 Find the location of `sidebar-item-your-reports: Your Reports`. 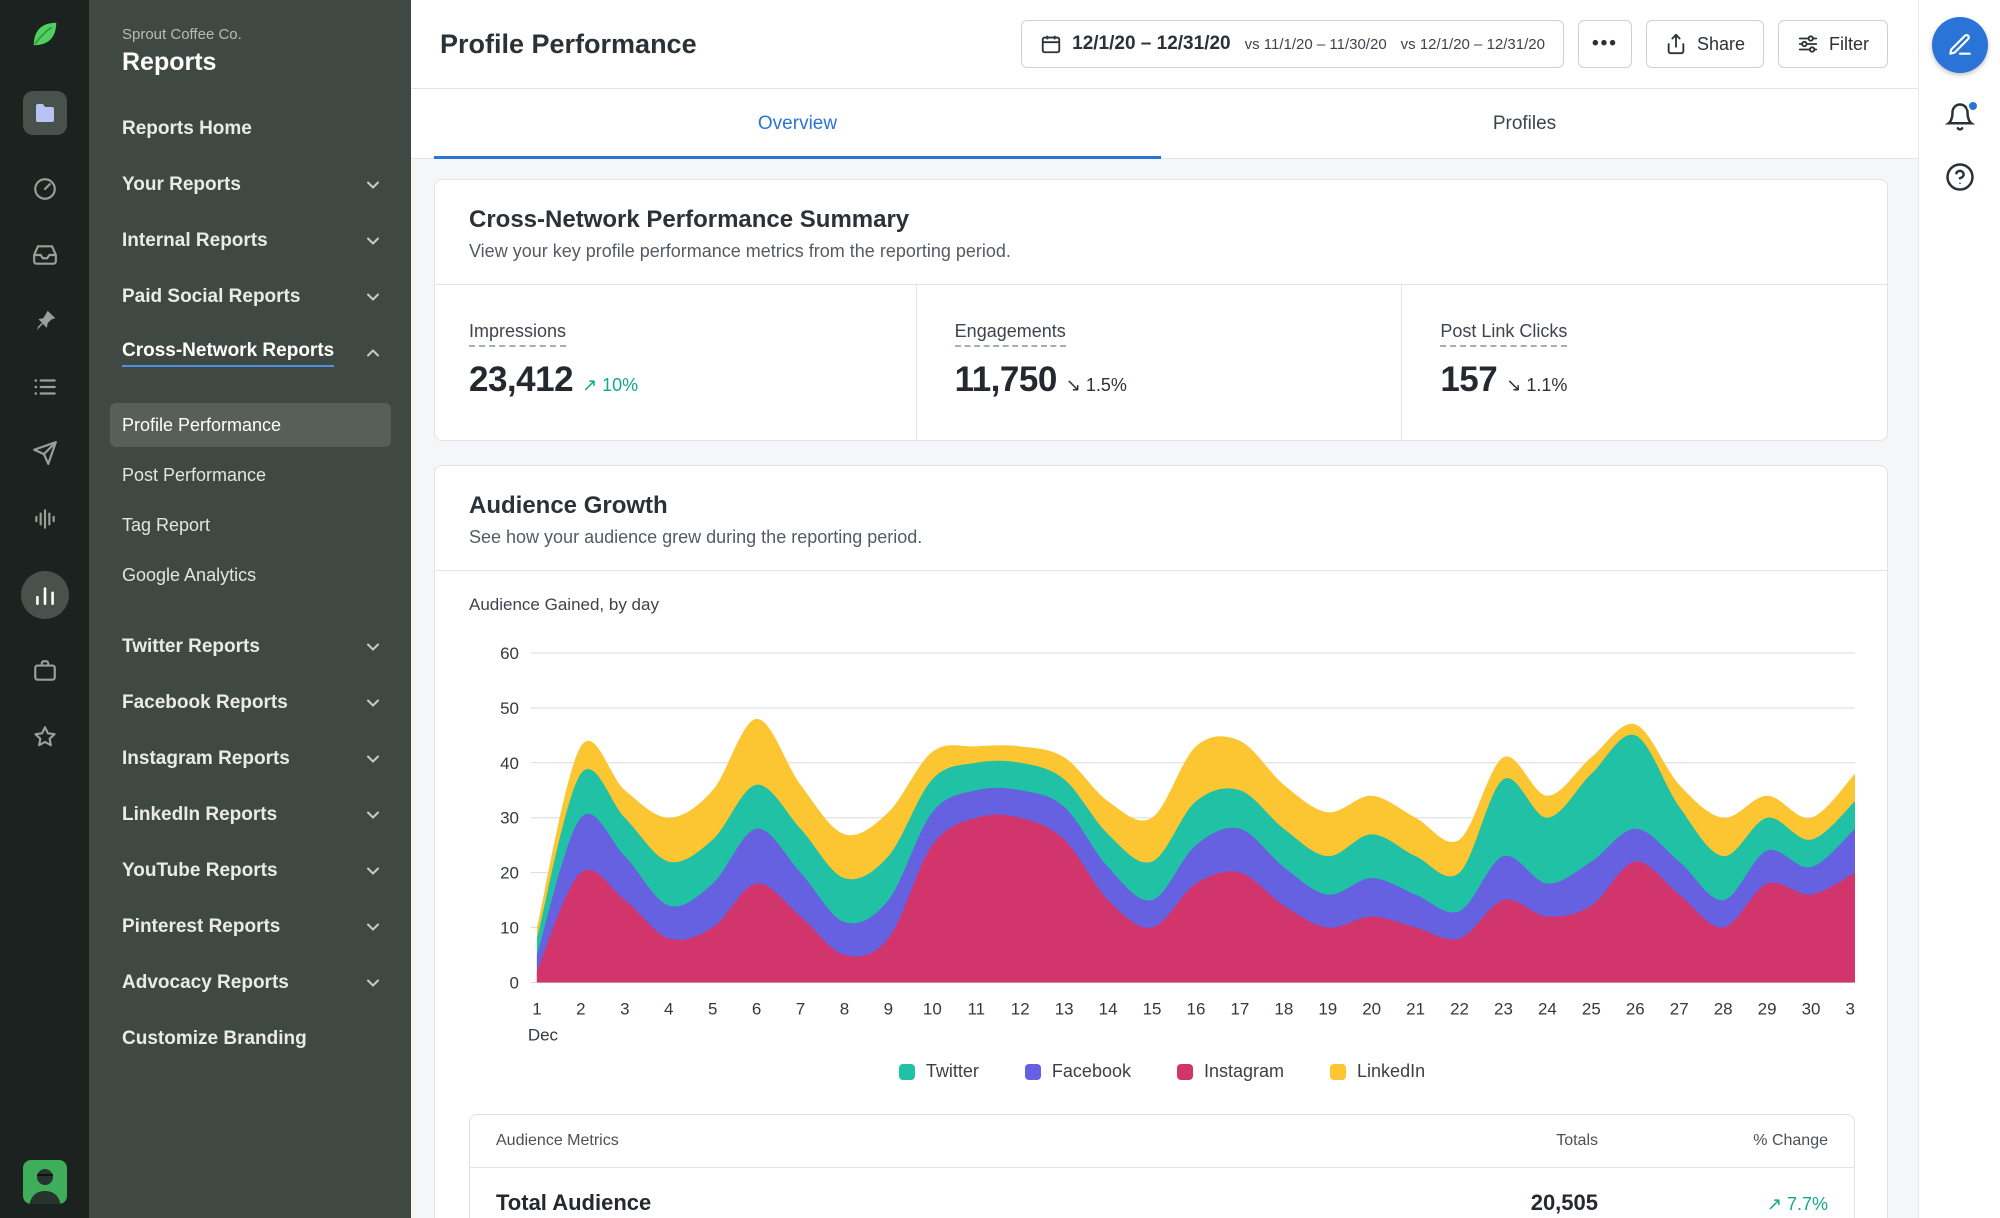

sidebar-item-your-reports: Your Reports is located at coordinates (250, 185).